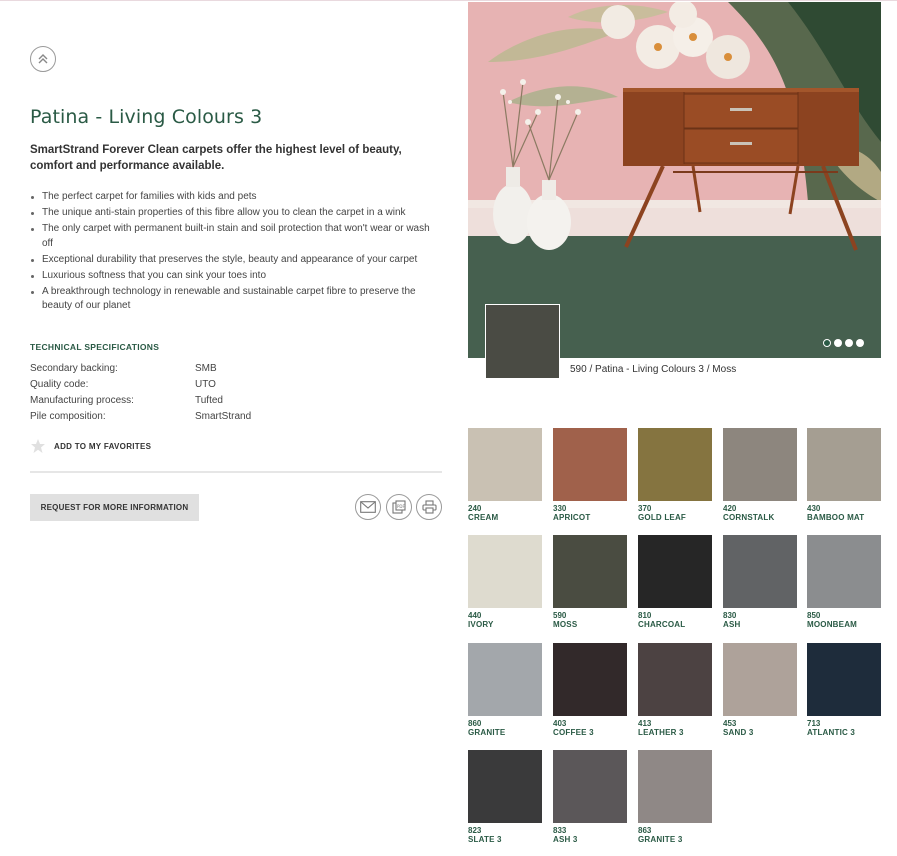  I want to click on carousel-dots, so click(843, 343).